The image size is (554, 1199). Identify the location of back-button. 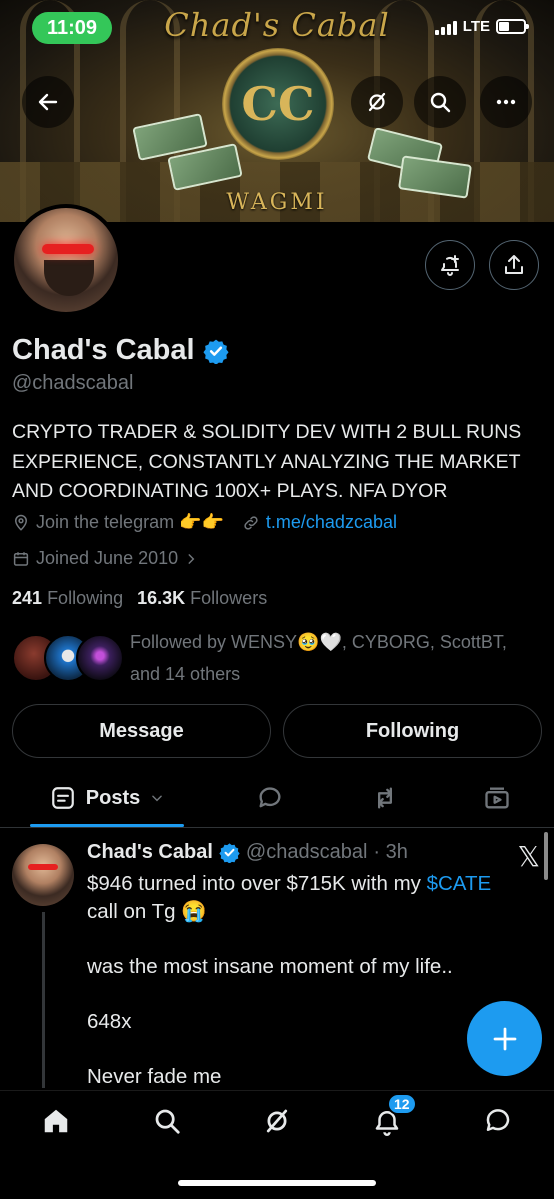
(48, 102).